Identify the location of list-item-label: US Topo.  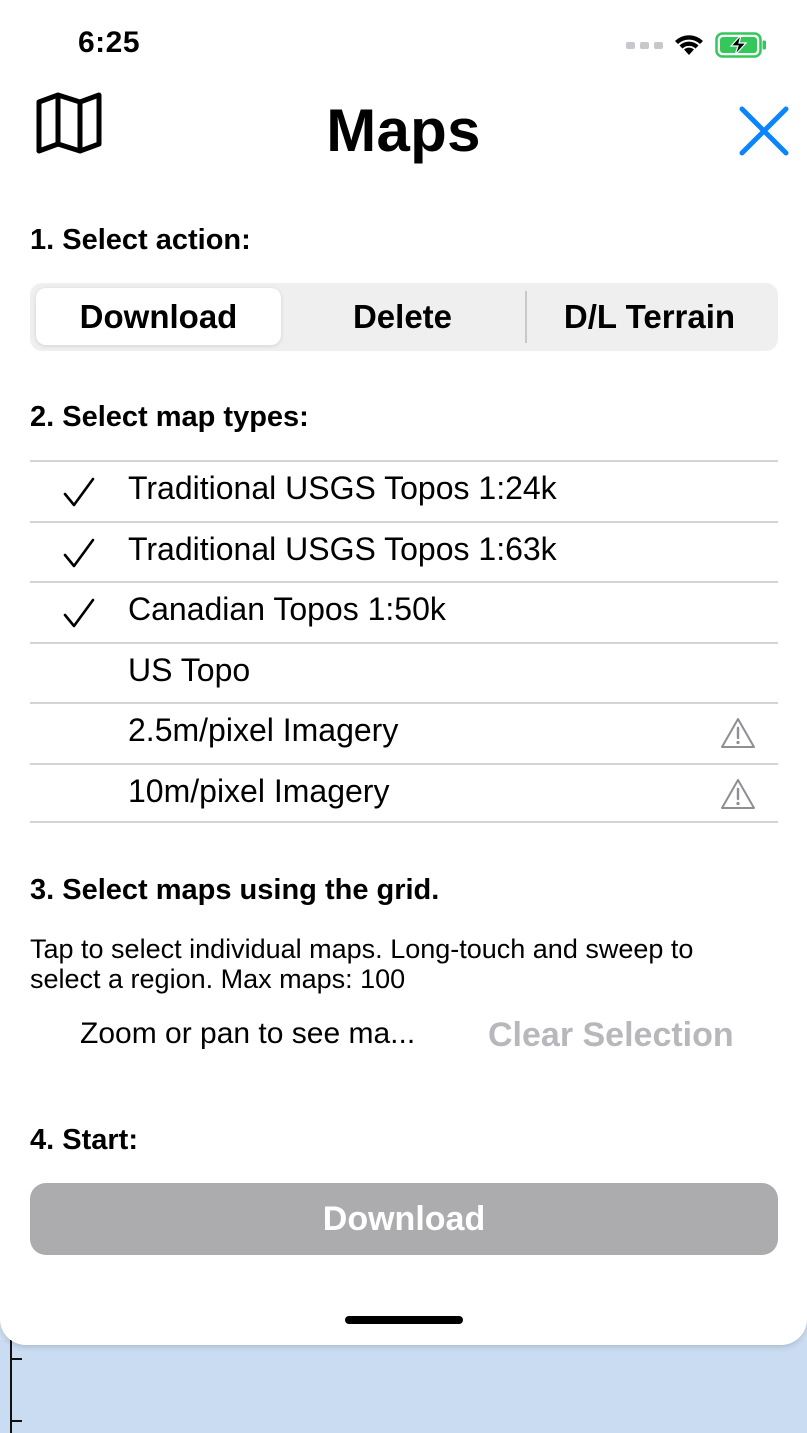
(189, 669).